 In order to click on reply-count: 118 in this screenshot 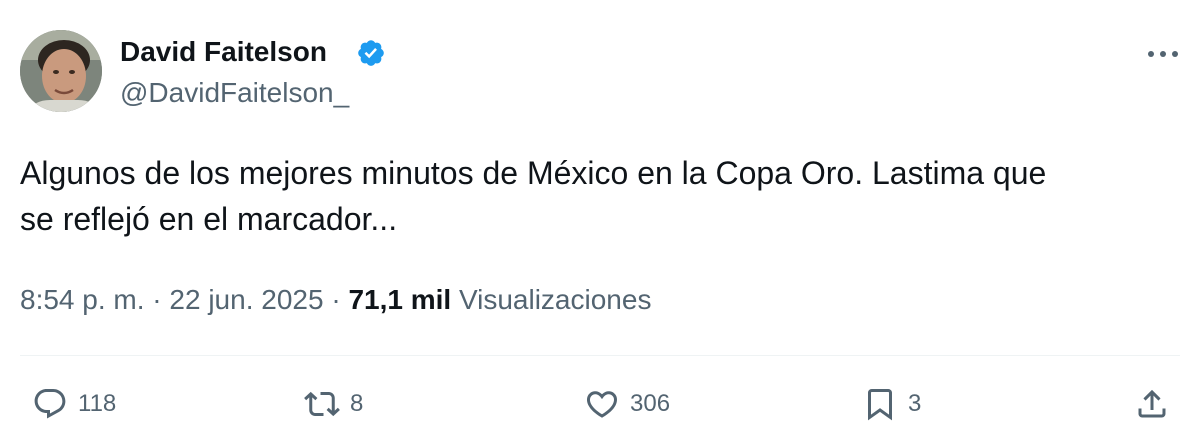, I will do `click(97, 403)`.